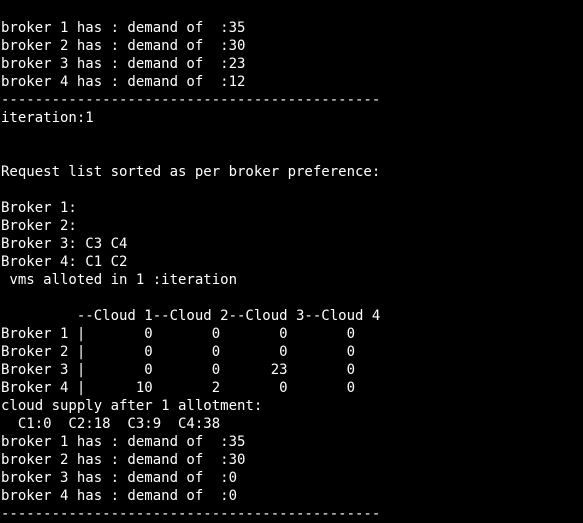  What do you see at coordinates (123, 64) in the screenshot?
I see `terminal-line-demand-broker-3: broker 3 has : demand of :23` at bounding box center [123, 64].